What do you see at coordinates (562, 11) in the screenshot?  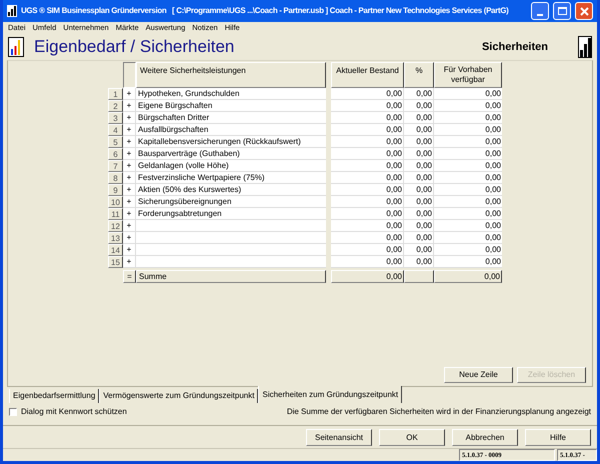 I see `maximize-button` at bounding box center [562, 11].